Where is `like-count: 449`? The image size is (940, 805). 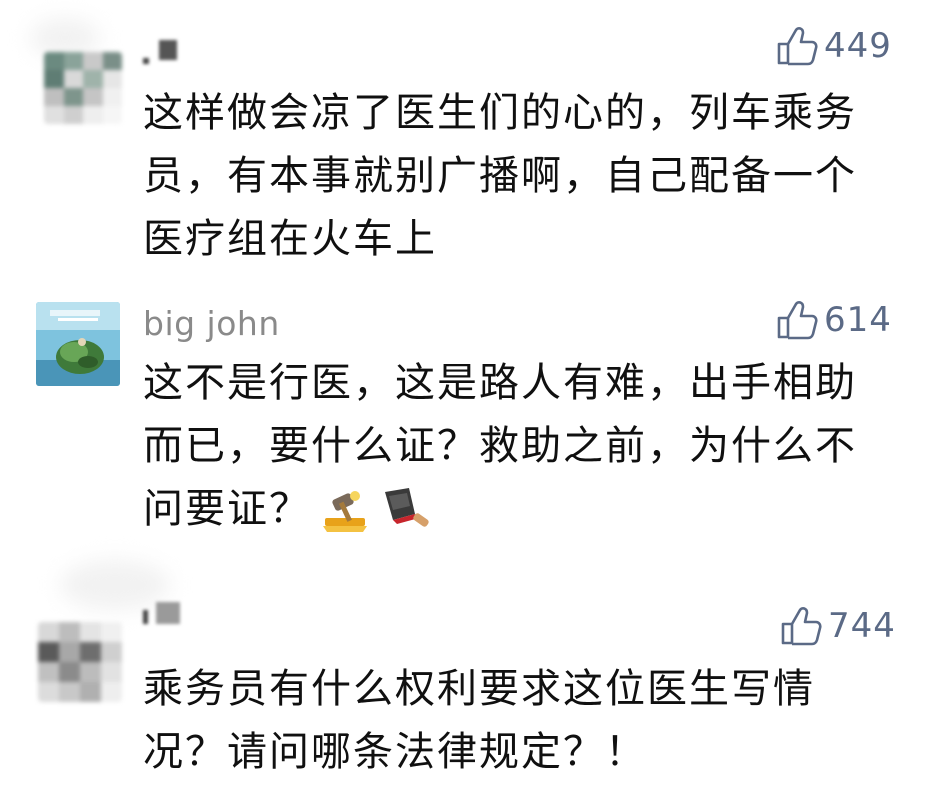 like-count: 449 is located at coordinates (858, 46).